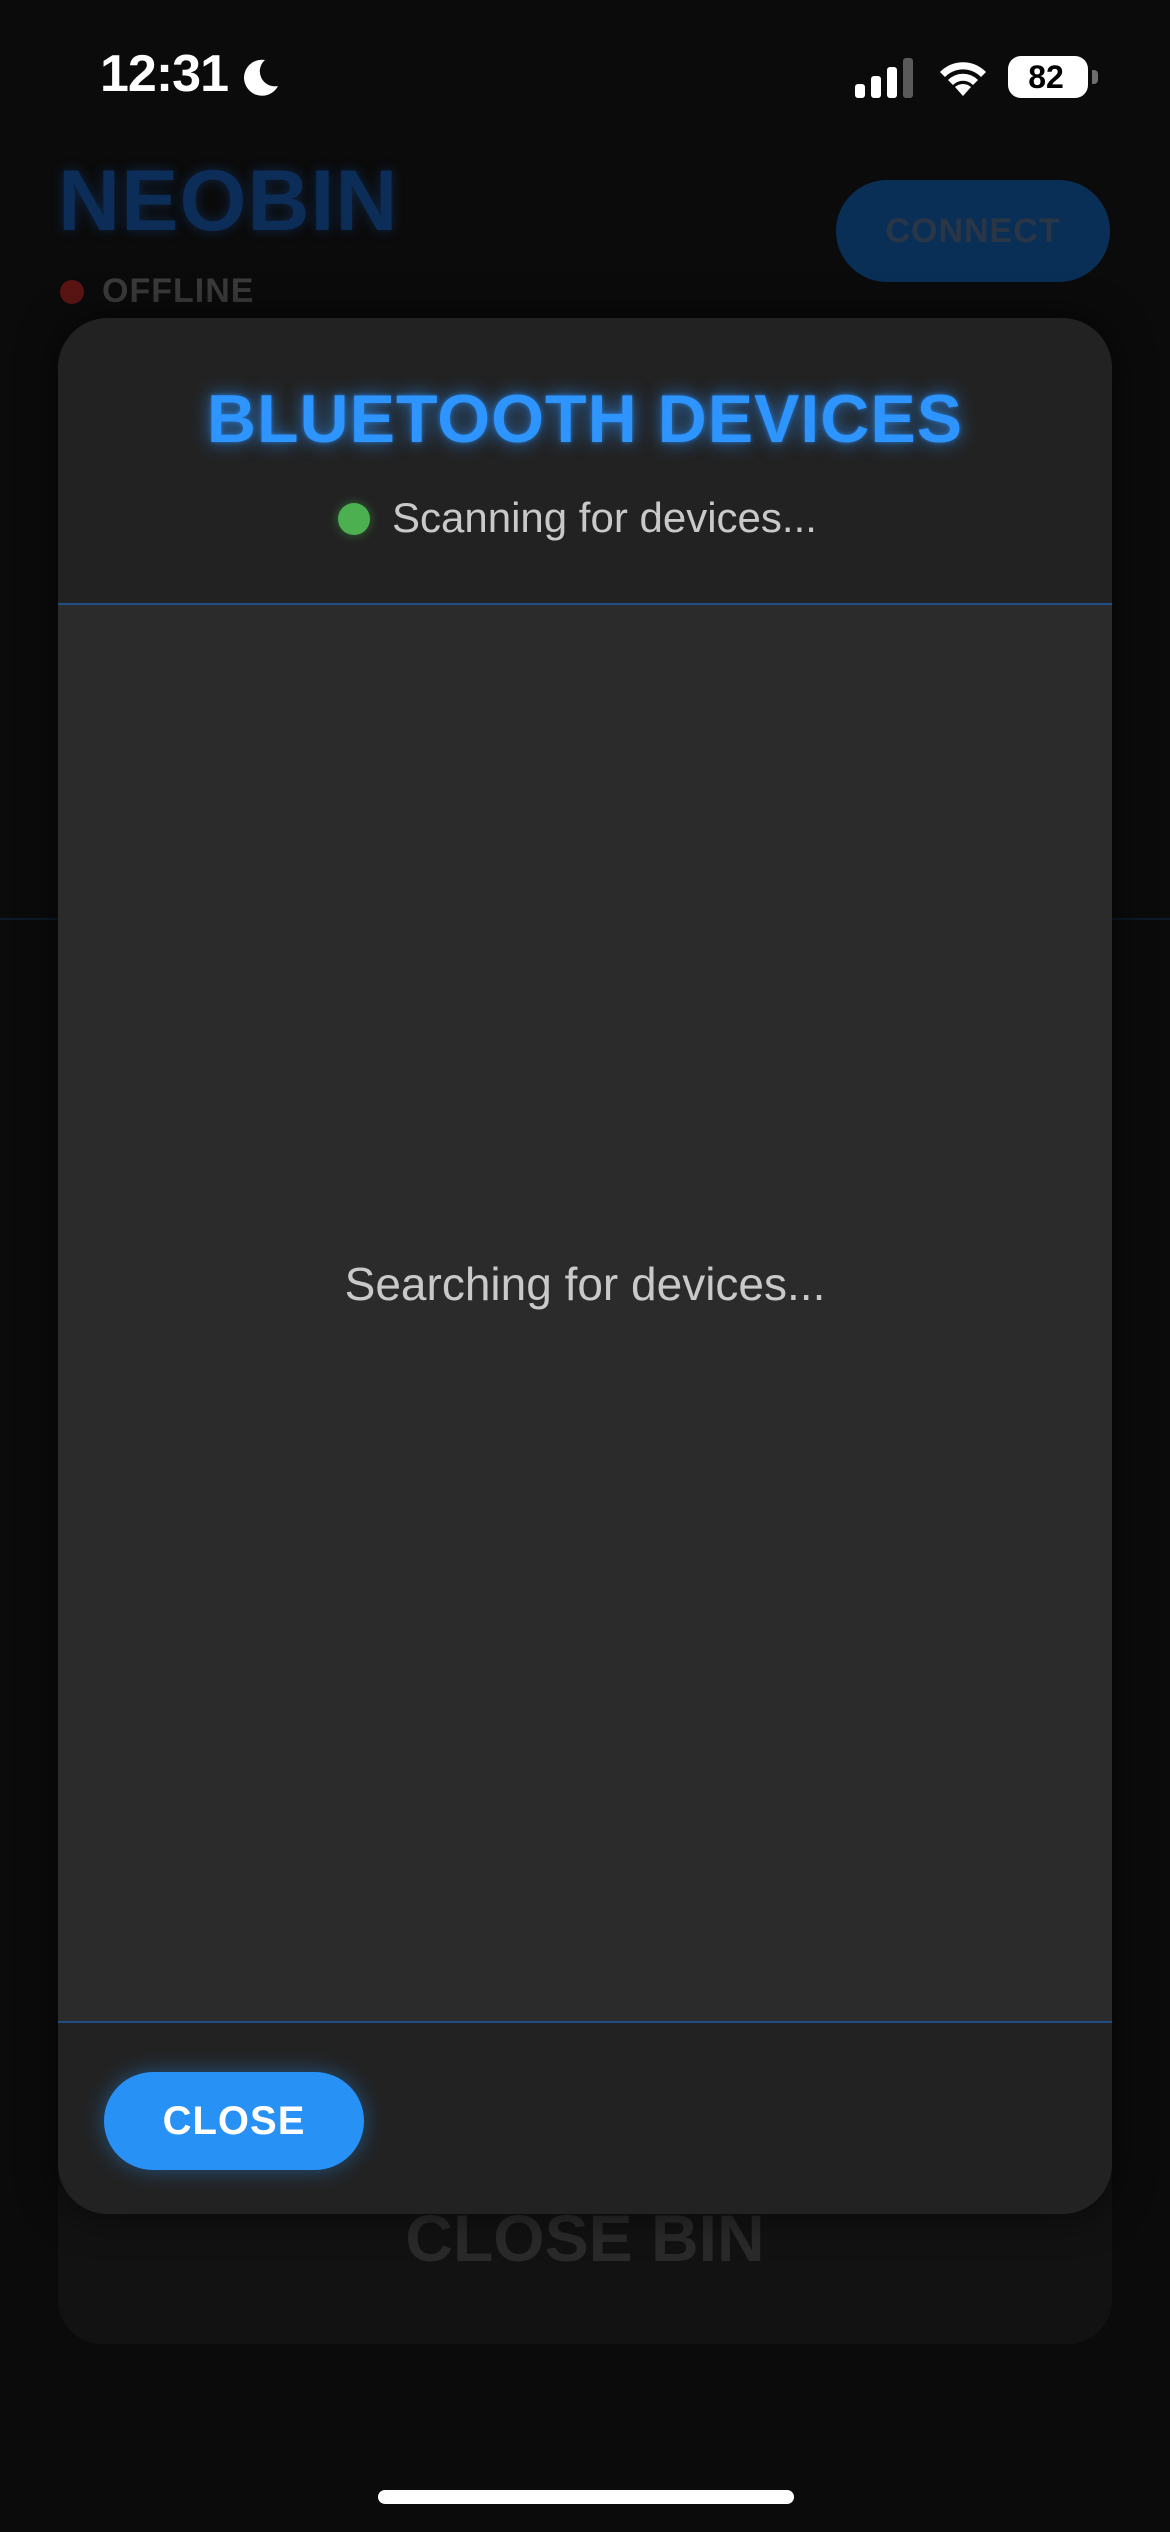 Image resolution: width=1170 pixels, height=2532 pixels. I want to click on status-bar: 12:31 82, so click(585, 75).